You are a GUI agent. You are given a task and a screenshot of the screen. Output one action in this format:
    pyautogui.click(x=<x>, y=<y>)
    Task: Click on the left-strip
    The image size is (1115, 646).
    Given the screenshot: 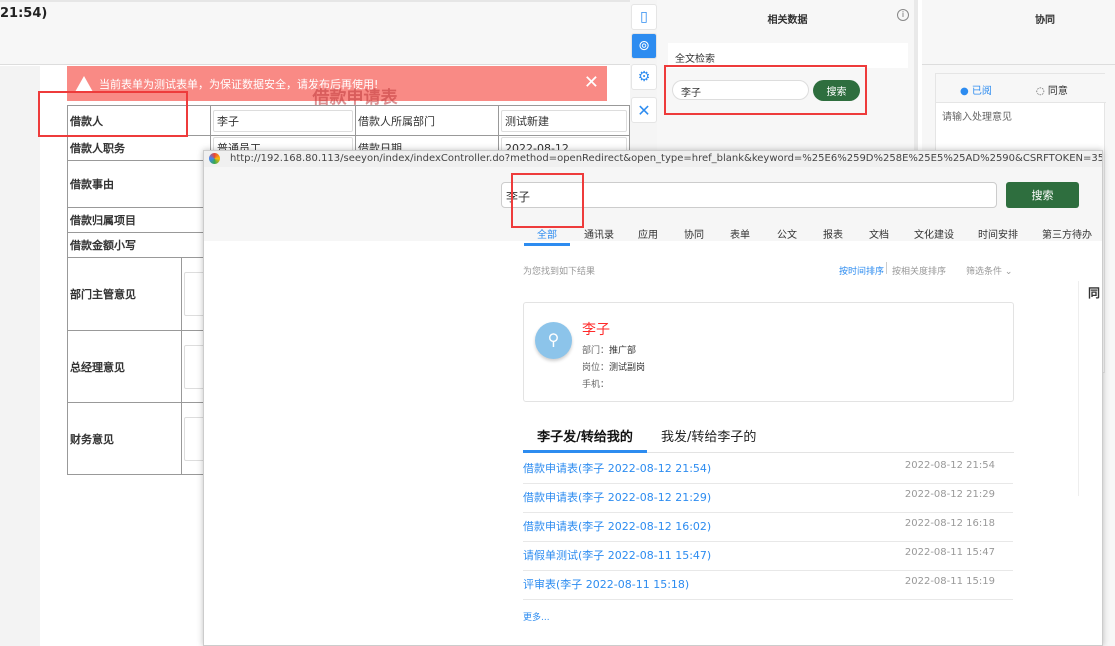 What is the action you would take?
    pyautogui.click(x=20, y=356)
    